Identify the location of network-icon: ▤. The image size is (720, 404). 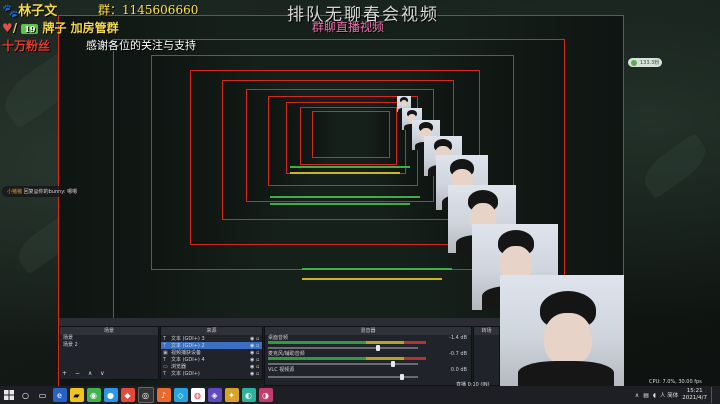
(646, 395).